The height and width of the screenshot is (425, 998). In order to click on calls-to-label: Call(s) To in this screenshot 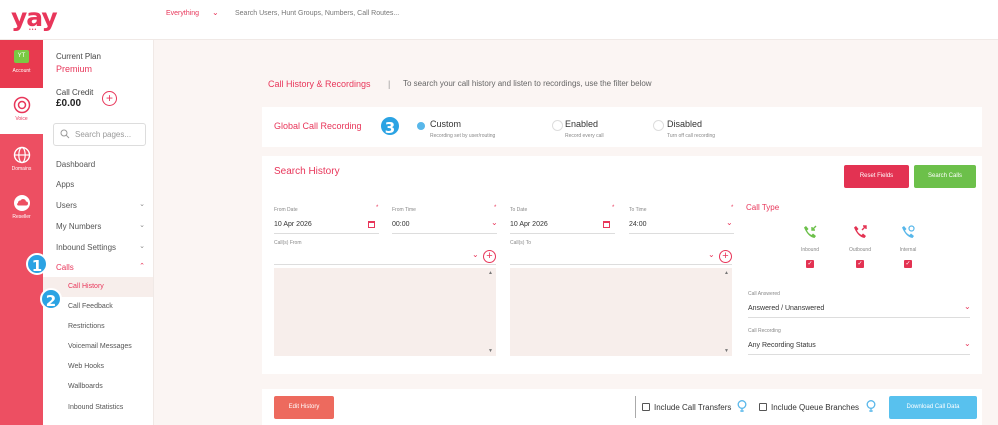, I will do `click(521, 243)`.